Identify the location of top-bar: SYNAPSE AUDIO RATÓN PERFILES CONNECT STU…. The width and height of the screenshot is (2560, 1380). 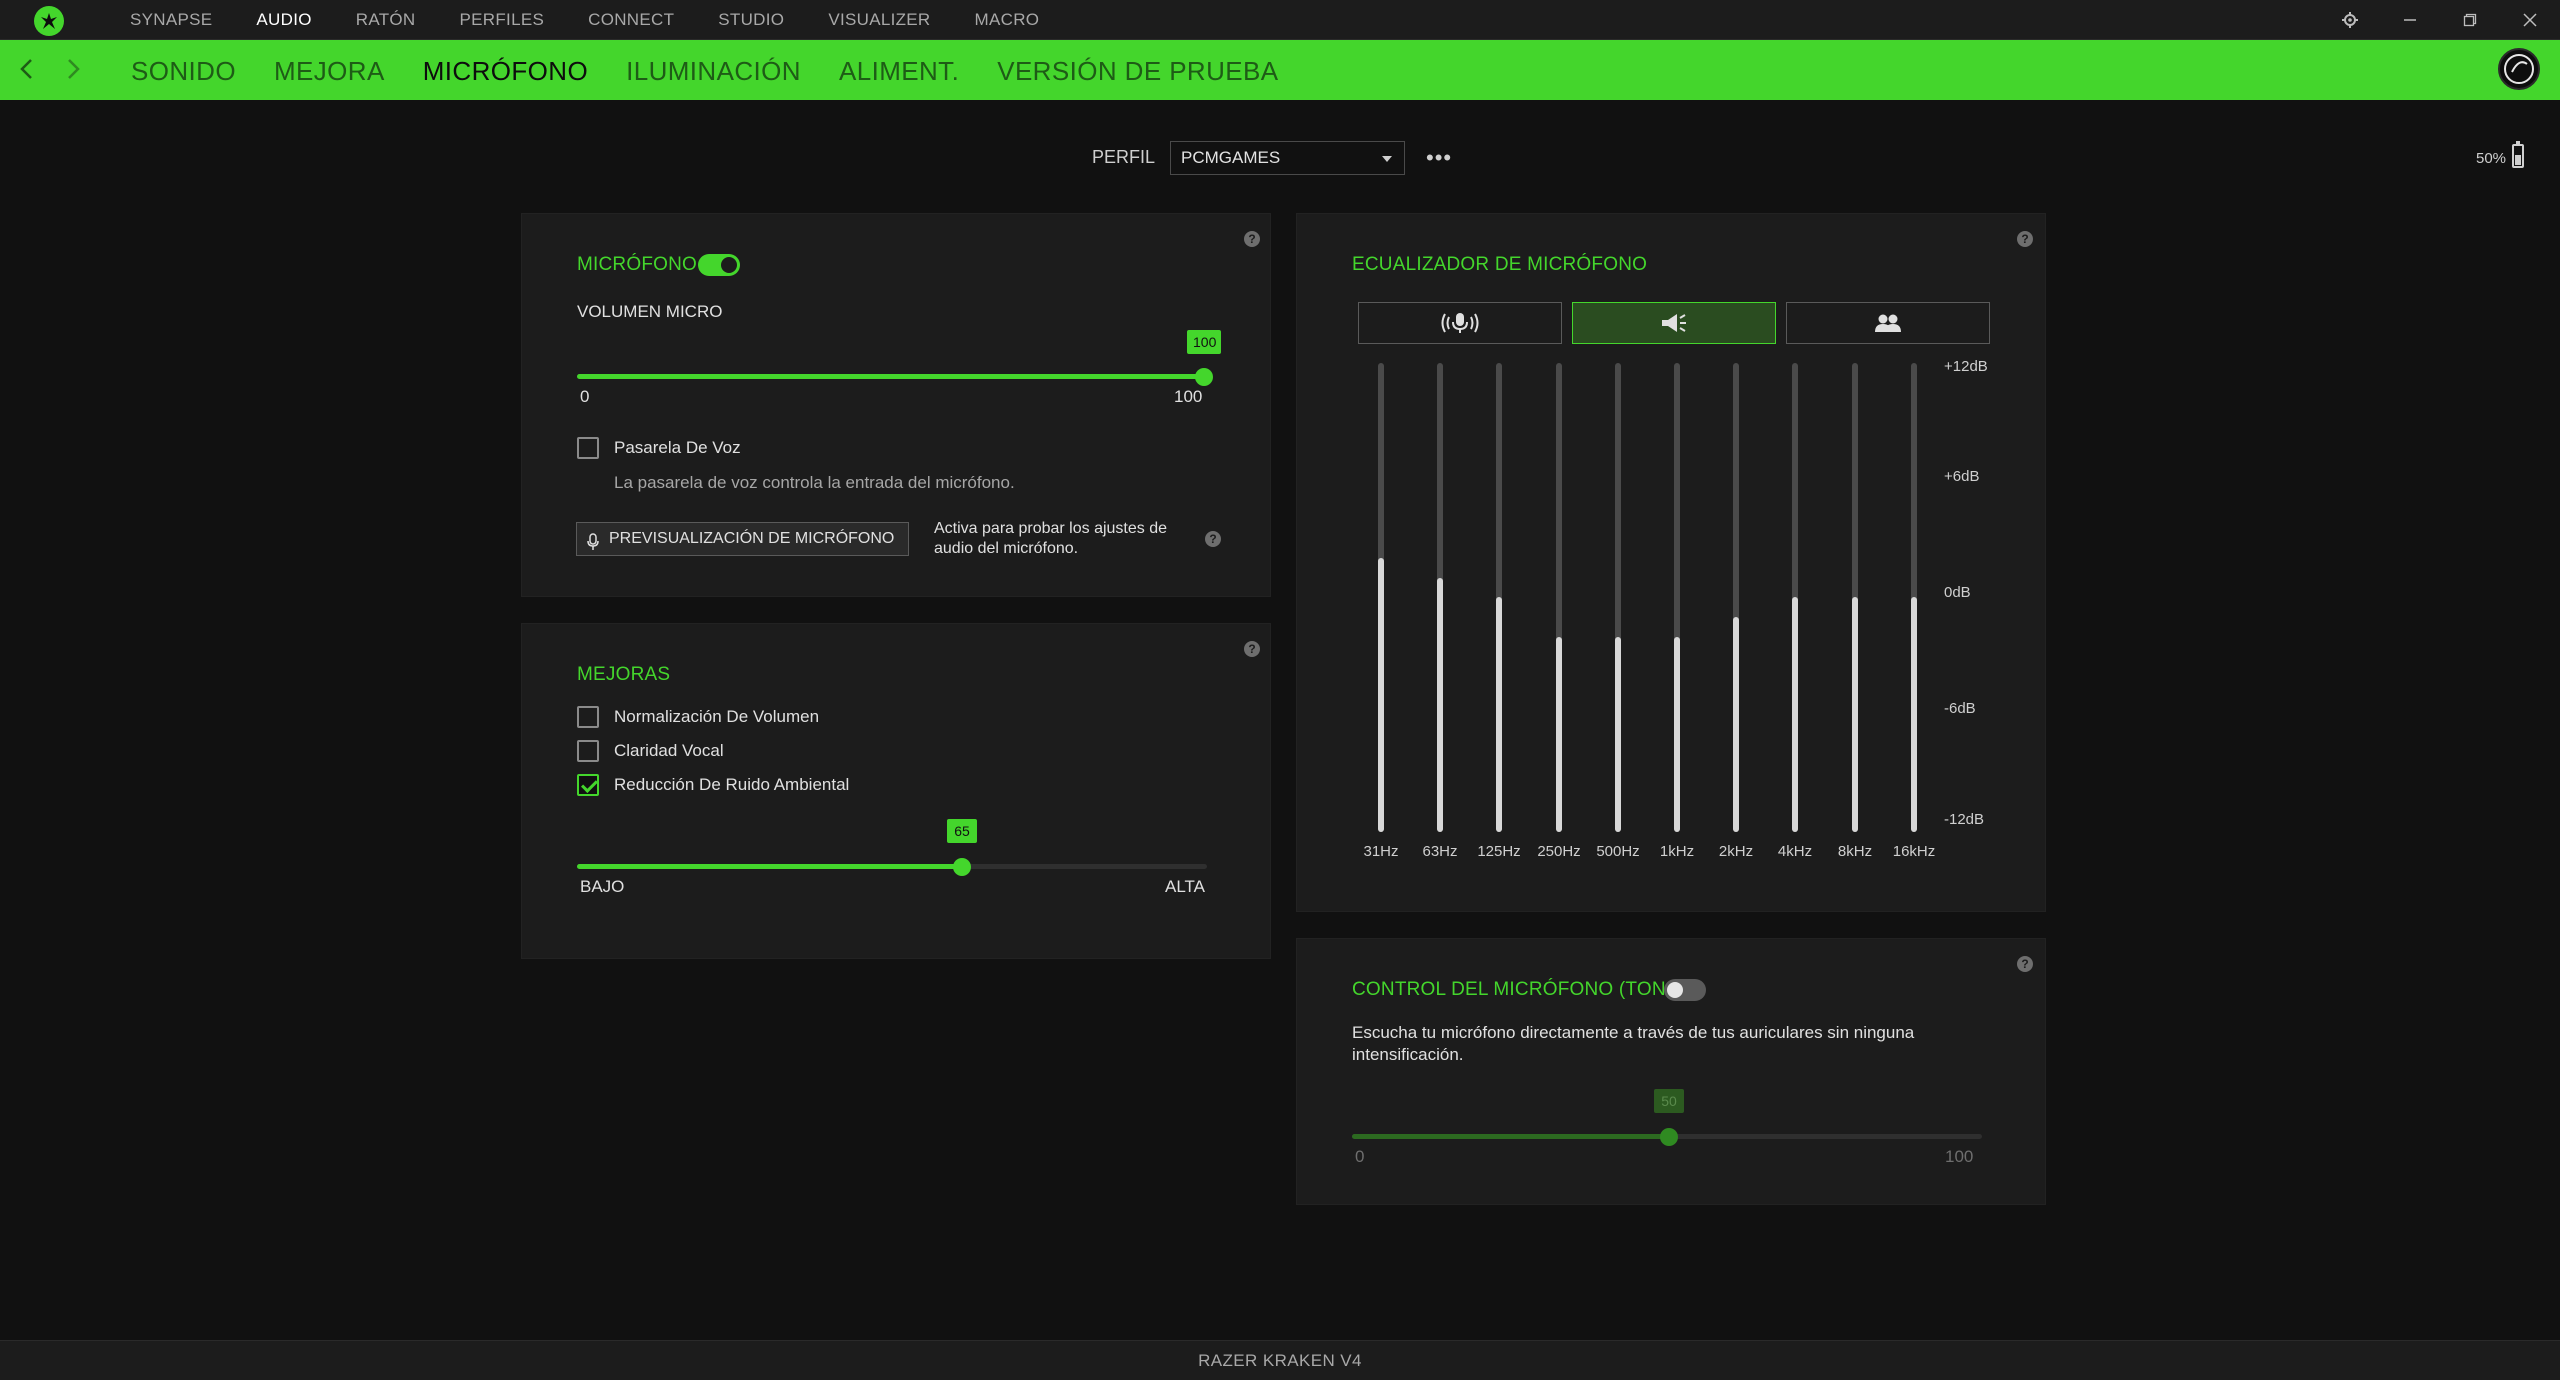
(1280, 20).